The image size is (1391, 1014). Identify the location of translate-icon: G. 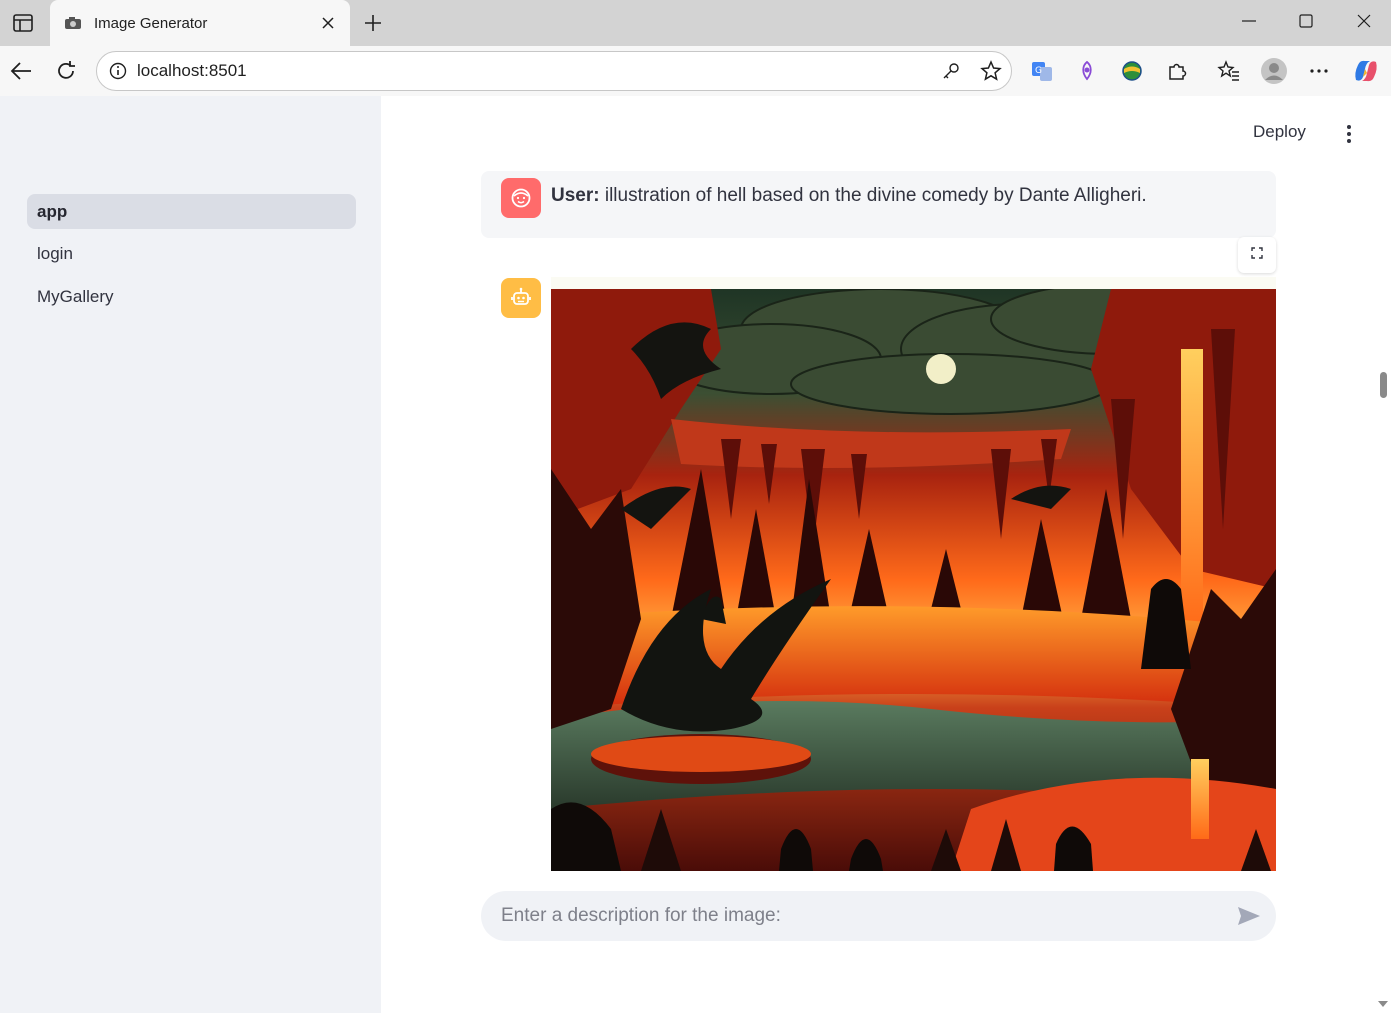
(1042, 71).